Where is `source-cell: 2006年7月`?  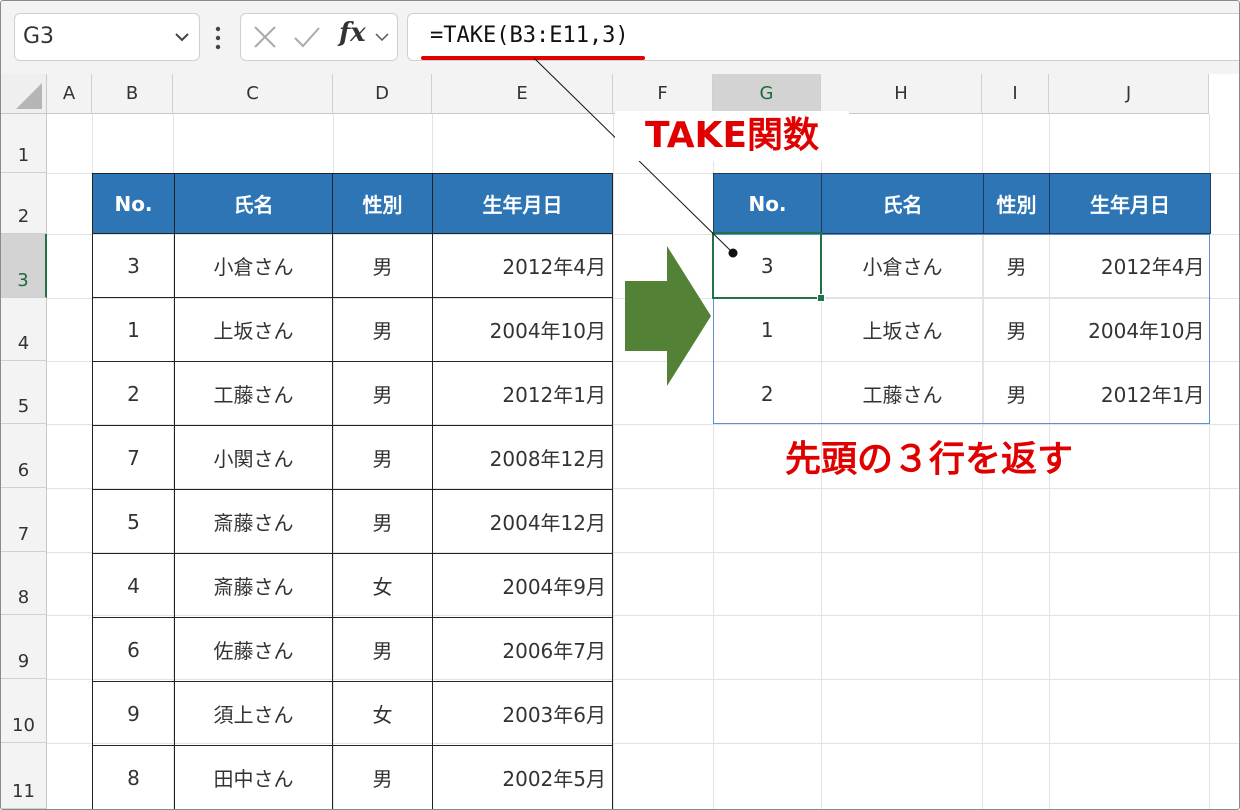 source-cell: 2006年7月 is located at coordinates (522, 649).